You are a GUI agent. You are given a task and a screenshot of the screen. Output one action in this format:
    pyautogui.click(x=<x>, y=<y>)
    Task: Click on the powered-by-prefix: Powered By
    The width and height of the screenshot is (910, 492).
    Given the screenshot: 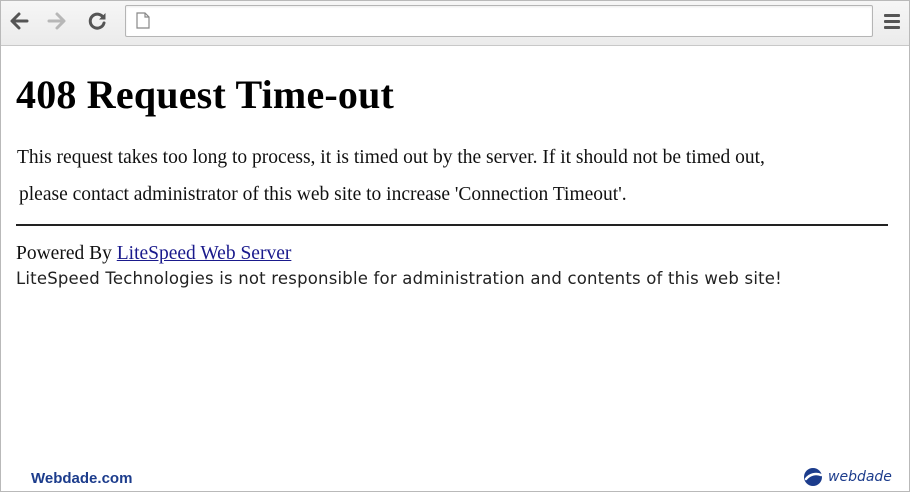 What is the action you would take?
    pyautogui.click(x=66, y=253)
    